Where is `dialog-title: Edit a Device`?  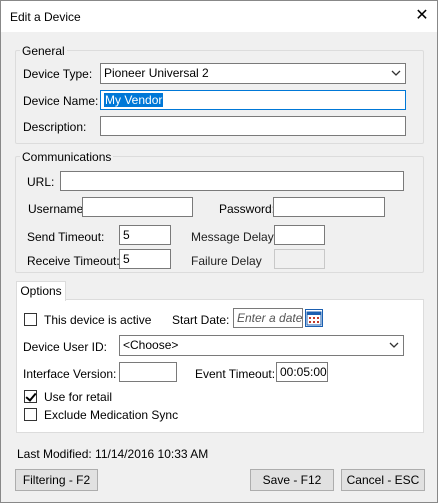
dialog-title: Edit a Device is located at coordinates (45, 17).